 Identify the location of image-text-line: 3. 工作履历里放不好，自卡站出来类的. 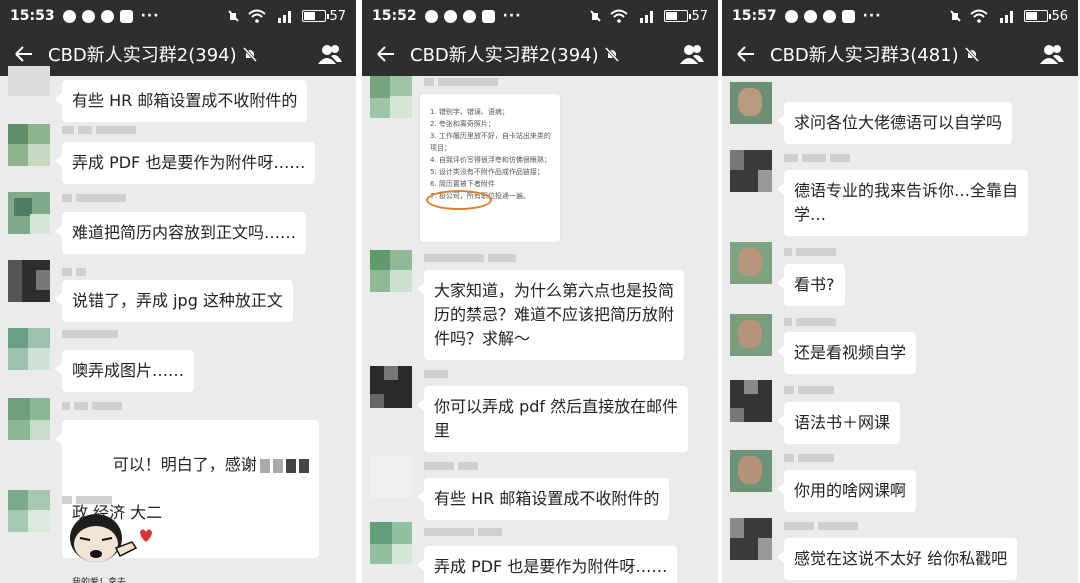
(490, 136).